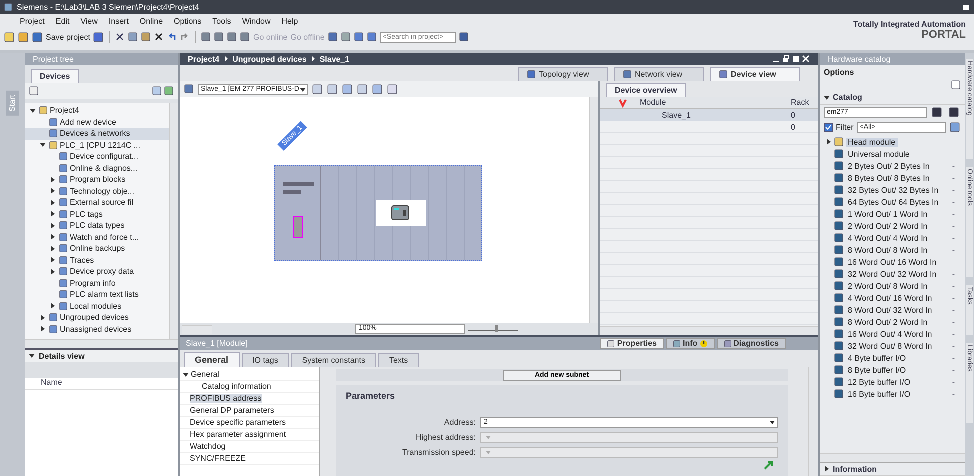  I want to click on table-row: 0, so click(709, 127).